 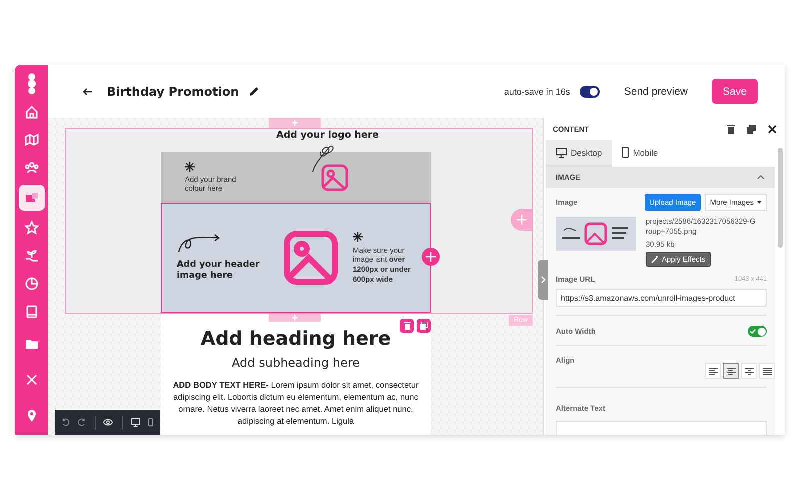 I want to click on campaign-title: Birthday Promotion, so click(x=173, y=91).